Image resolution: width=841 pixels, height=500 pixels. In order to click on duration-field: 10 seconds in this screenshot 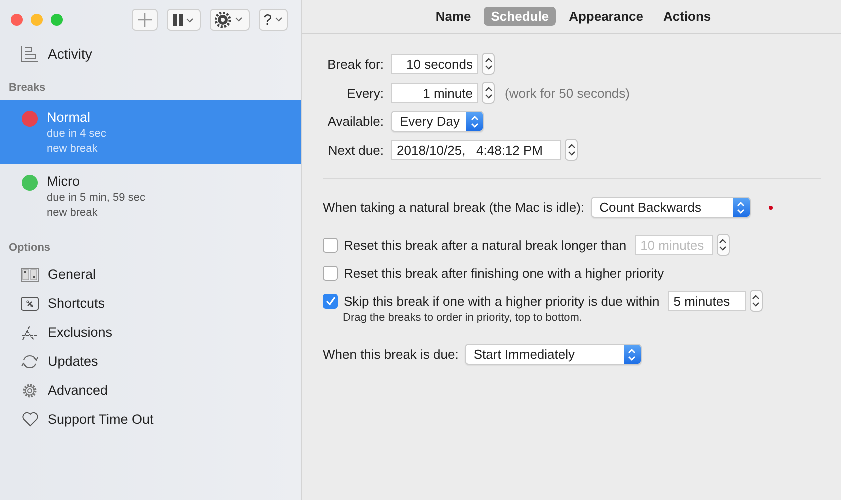, I will do `click(434, 64)`.